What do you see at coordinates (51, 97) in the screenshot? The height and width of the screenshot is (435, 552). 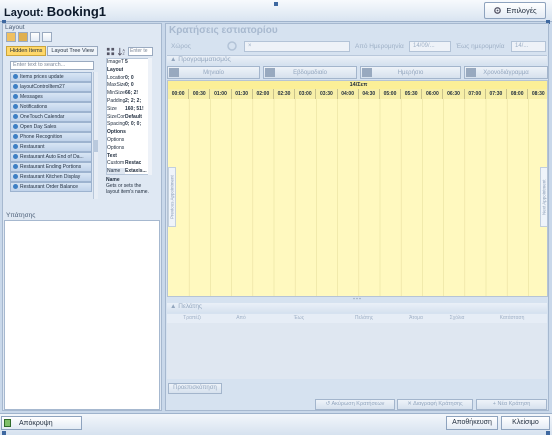 I see `hidden-item: Messages` at bounding box center [51, 97].